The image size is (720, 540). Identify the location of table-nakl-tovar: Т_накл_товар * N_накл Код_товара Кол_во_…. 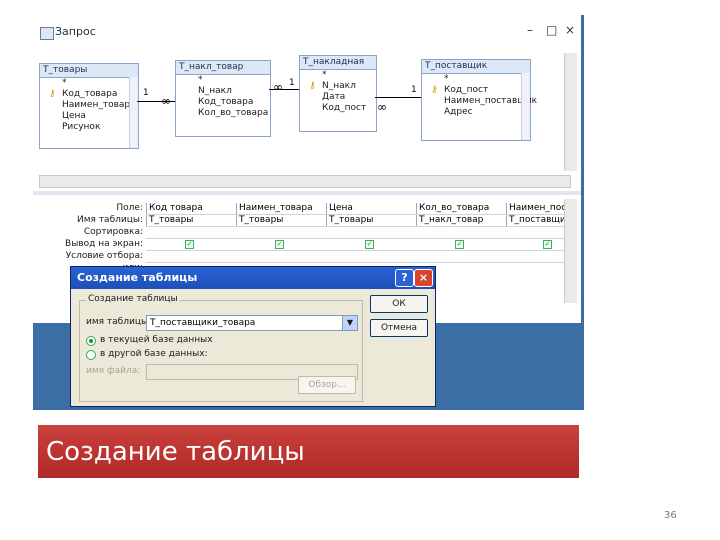
(223, 98).